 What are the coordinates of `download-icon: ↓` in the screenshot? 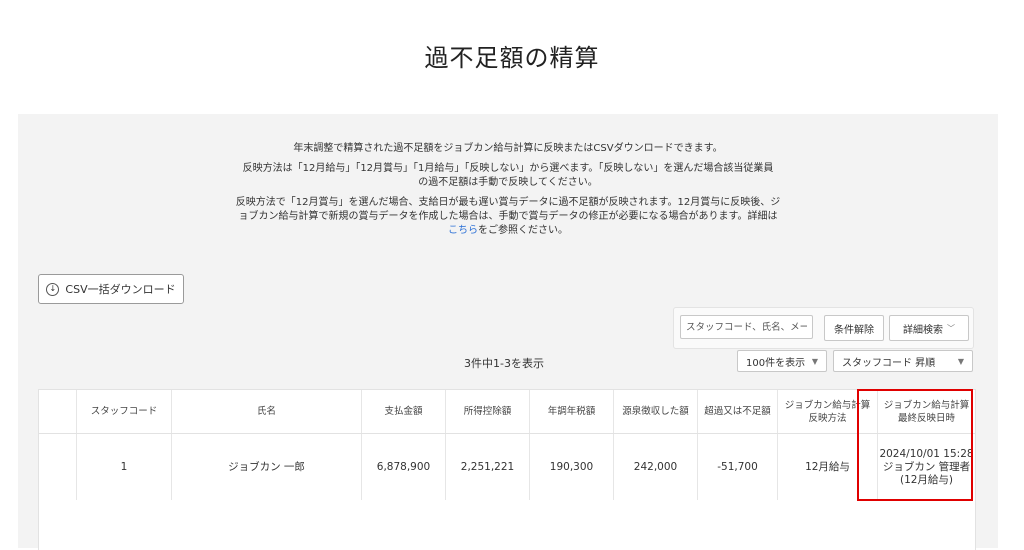 It's located at (53, 289).